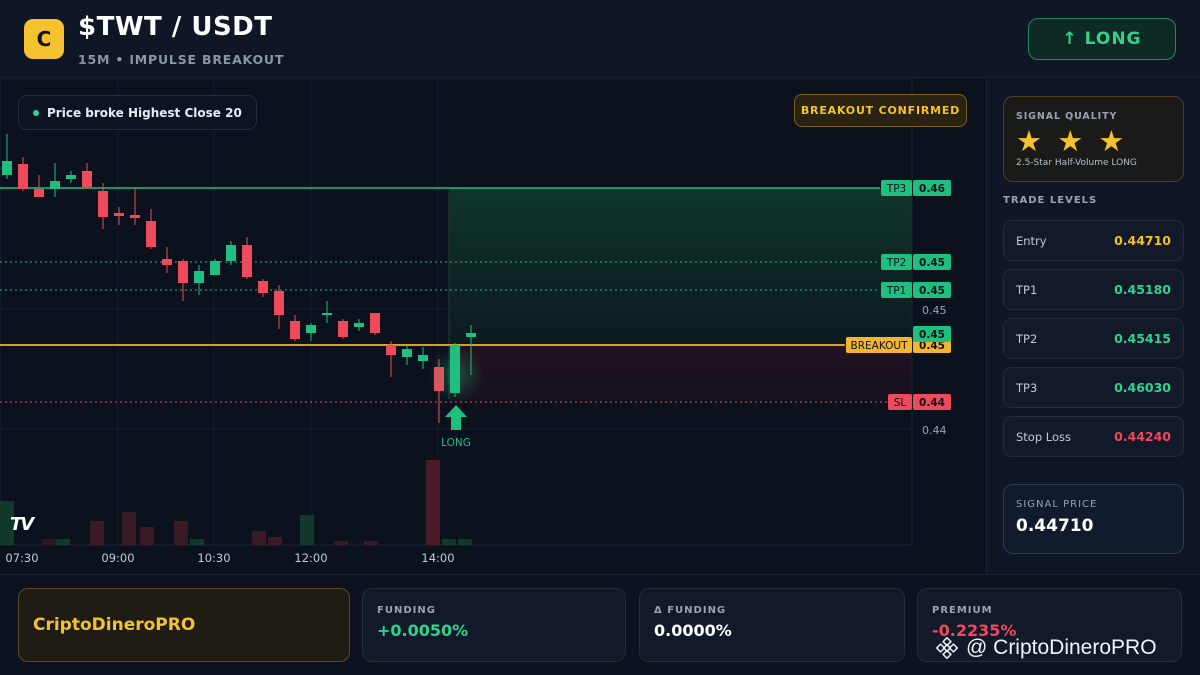 Image resolution: width=1200 pixels, height=675 pixels. Describe the element at coordinates (406, 610) in the screenshot. I see `funding-label: FUNDING` at that location.